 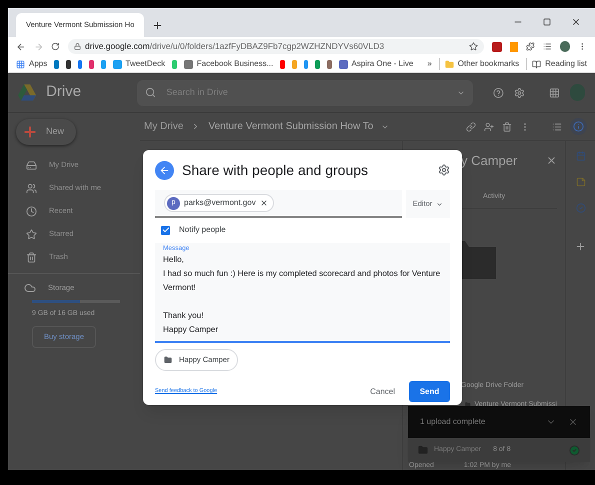 I want to click on add-icon, so click(x=580, y=246).